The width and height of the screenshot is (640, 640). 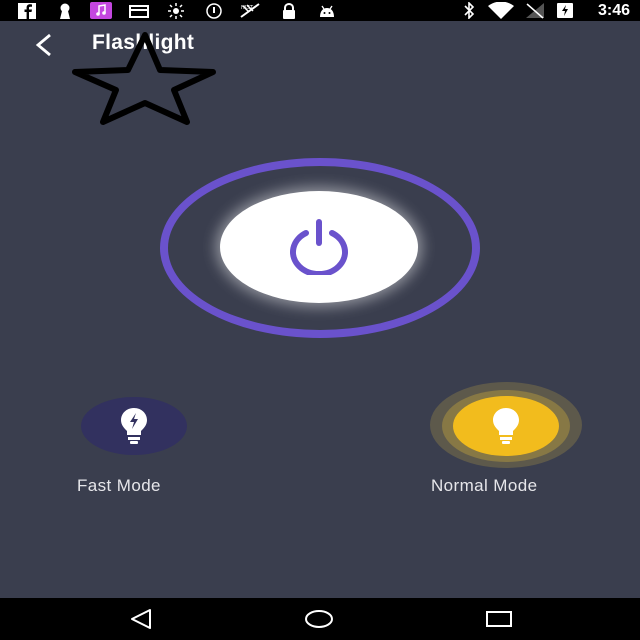 I want to click on status-bar: FAST 3:46, so click(x=320, y=10).